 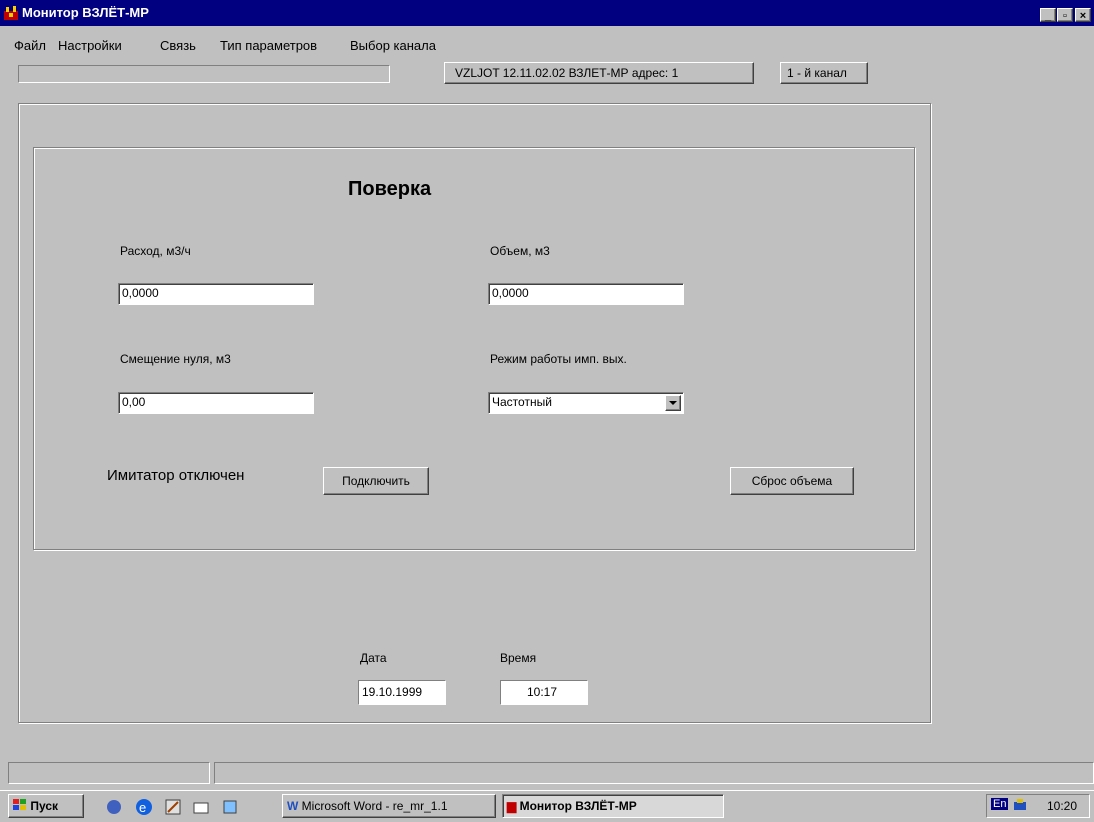 I want to click on channel-indicator: 1 - й канал, so click(x=824, y=73).